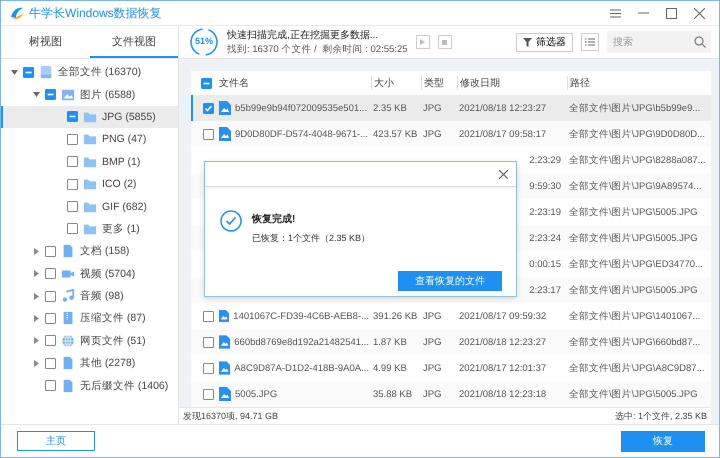  I want to click on tree-item: ICO (2), so click(89, 184).